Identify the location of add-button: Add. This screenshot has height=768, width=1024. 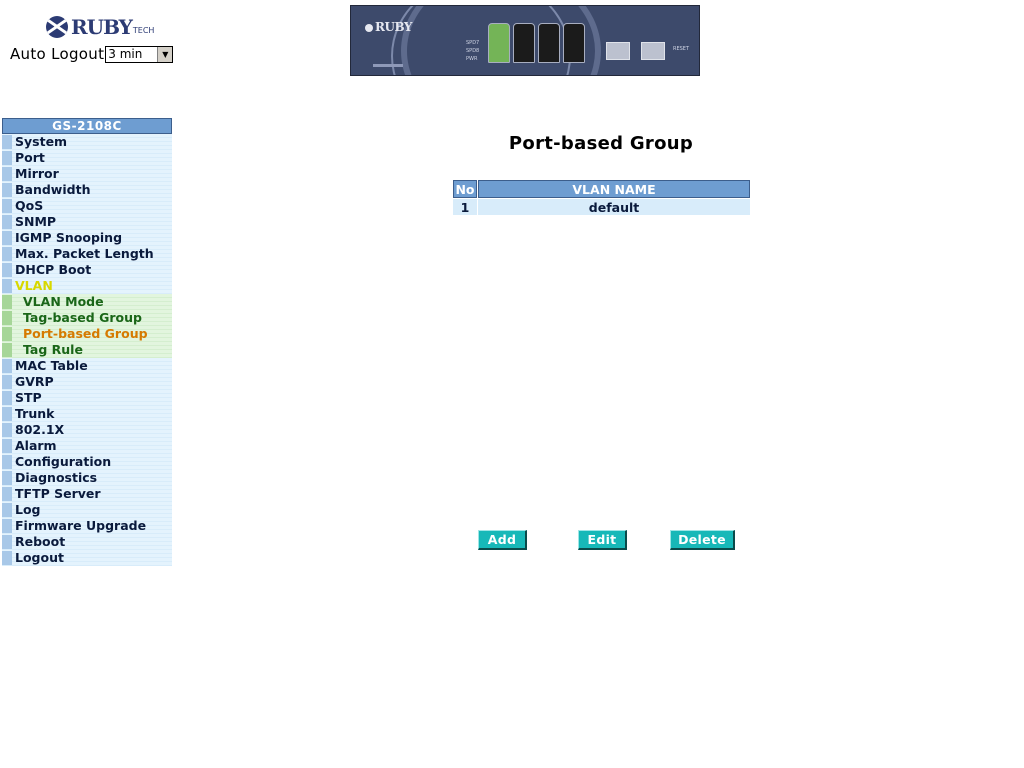
(502, 540).